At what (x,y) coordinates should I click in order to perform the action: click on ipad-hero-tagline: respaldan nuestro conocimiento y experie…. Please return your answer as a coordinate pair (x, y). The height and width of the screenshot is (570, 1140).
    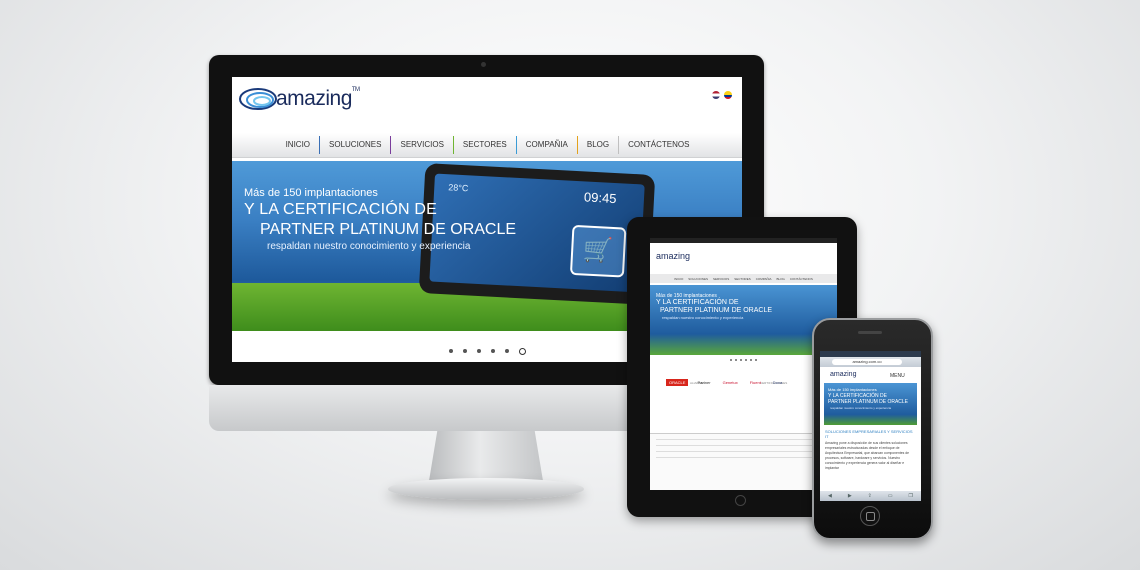
    Looking at the image, I should click on (703, 317).